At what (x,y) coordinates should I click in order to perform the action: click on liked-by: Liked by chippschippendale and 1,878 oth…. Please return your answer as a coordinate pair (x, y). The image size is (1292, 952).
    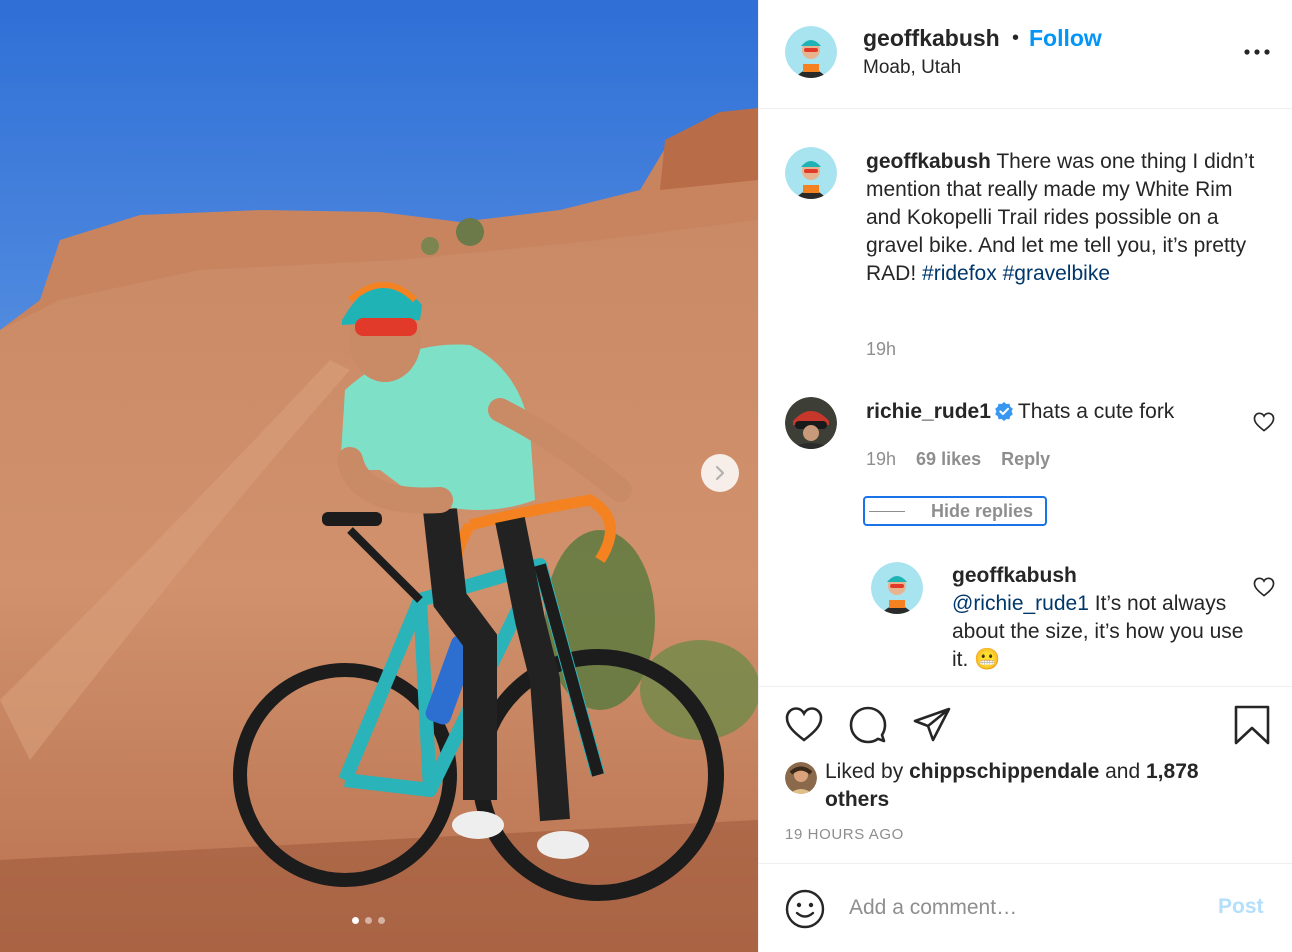
    Looking at the image, I should click on (1005, 786).